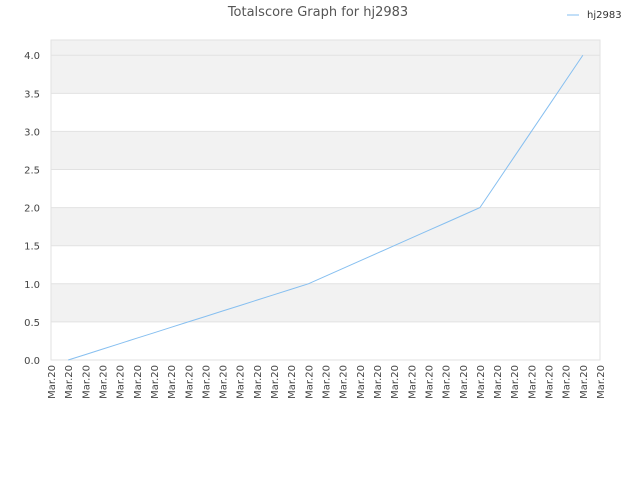 The width and height of the screenshot is (640, 480). What do you see at coordinates (317, 12) in the screenshot?
I see `chart-title: Totalscore Graph for hj2983` at bounding box center [317, 12].